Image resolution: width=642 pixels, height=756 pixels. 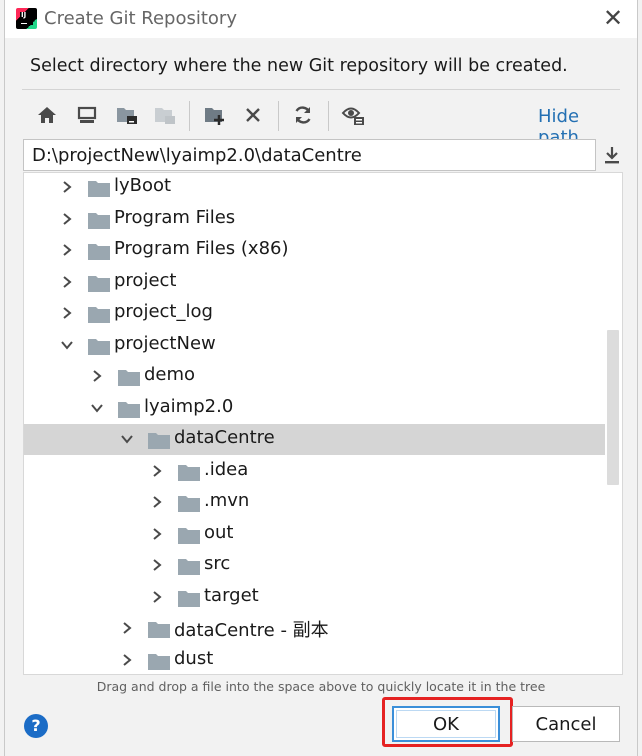 I want to click on tree-row: lyaimp2.0, so click(x=314, y=408).